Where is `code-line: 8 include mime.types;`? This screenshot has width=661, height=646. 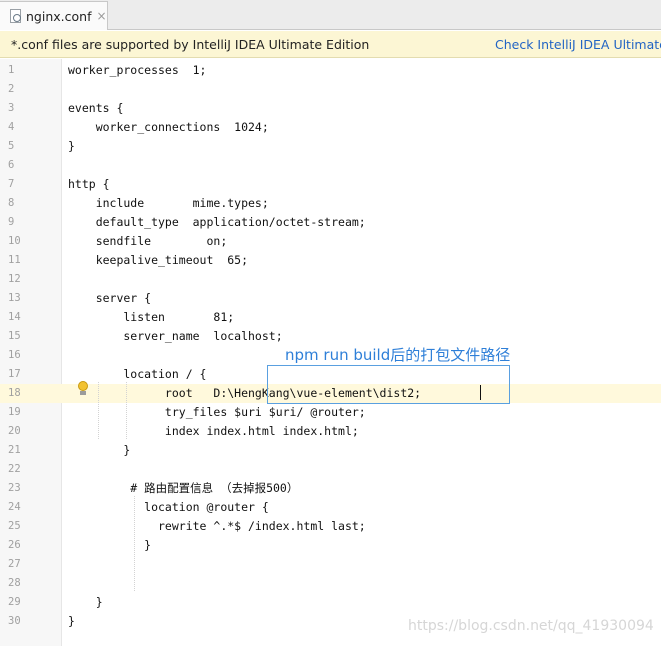
code-line: 8 include mime.types; is located at coordinates (330, 203).